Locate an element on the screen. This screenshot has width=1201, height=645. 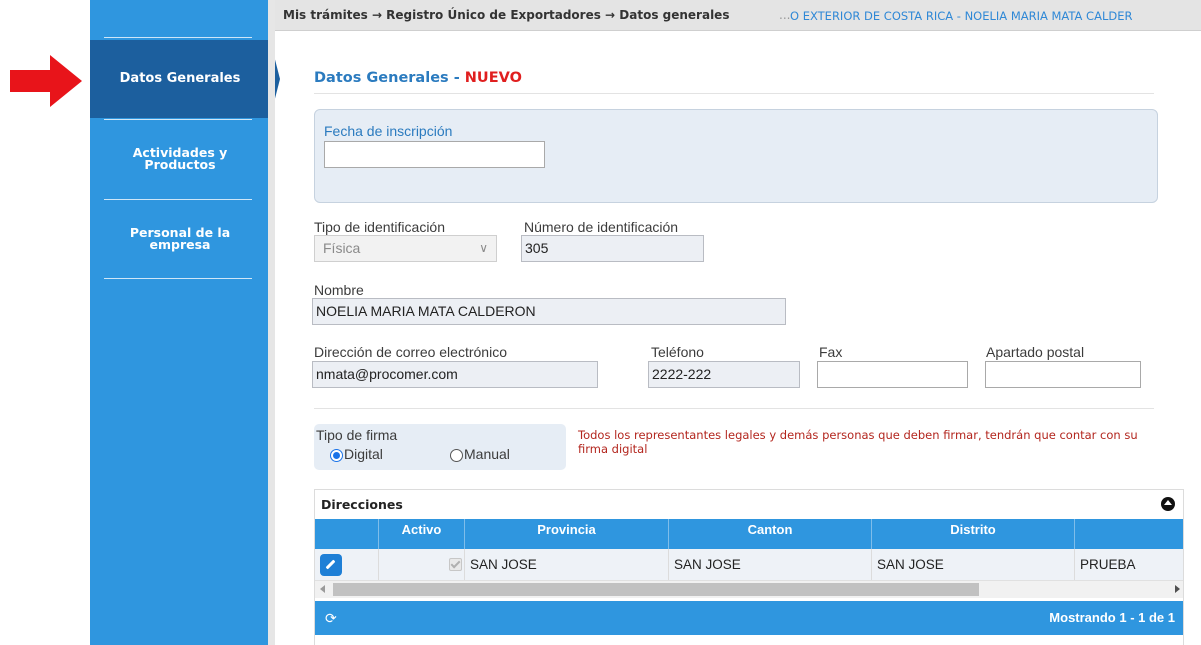
grid-header: Activo Provincia Canton Distrito is located at coordinates (749, 534).